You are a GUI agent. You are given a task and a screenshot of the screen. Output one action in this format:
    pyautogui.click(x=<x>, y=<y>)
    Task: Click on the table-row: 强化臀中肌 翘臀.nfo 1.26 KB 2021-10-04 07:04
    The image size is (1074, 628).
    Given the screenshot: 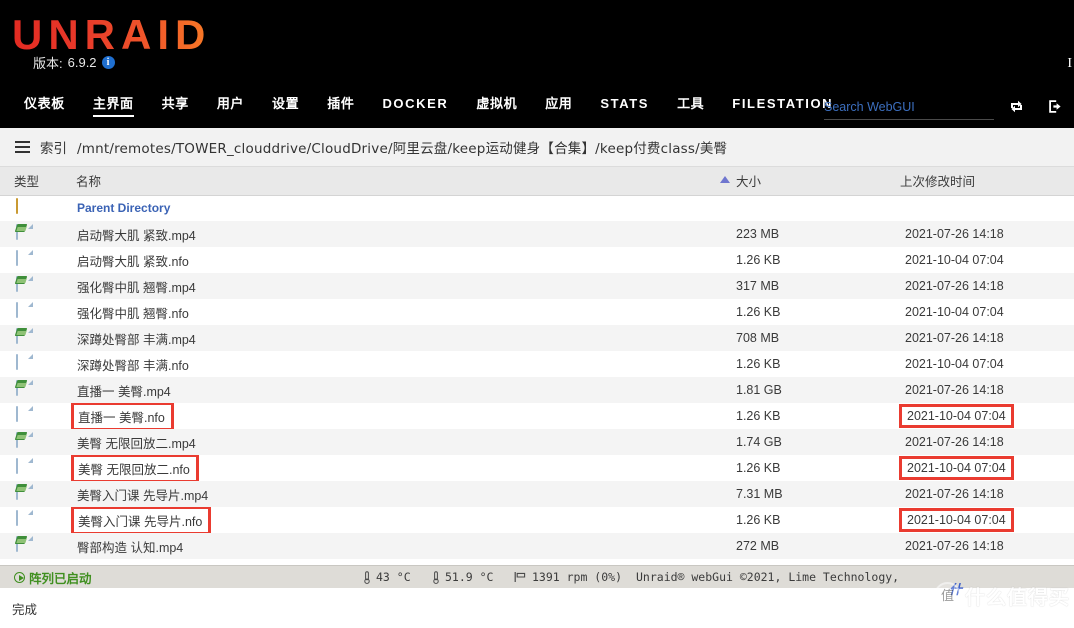 What is the action you would take?
    pyautogui.click(x=537, y=312)
    